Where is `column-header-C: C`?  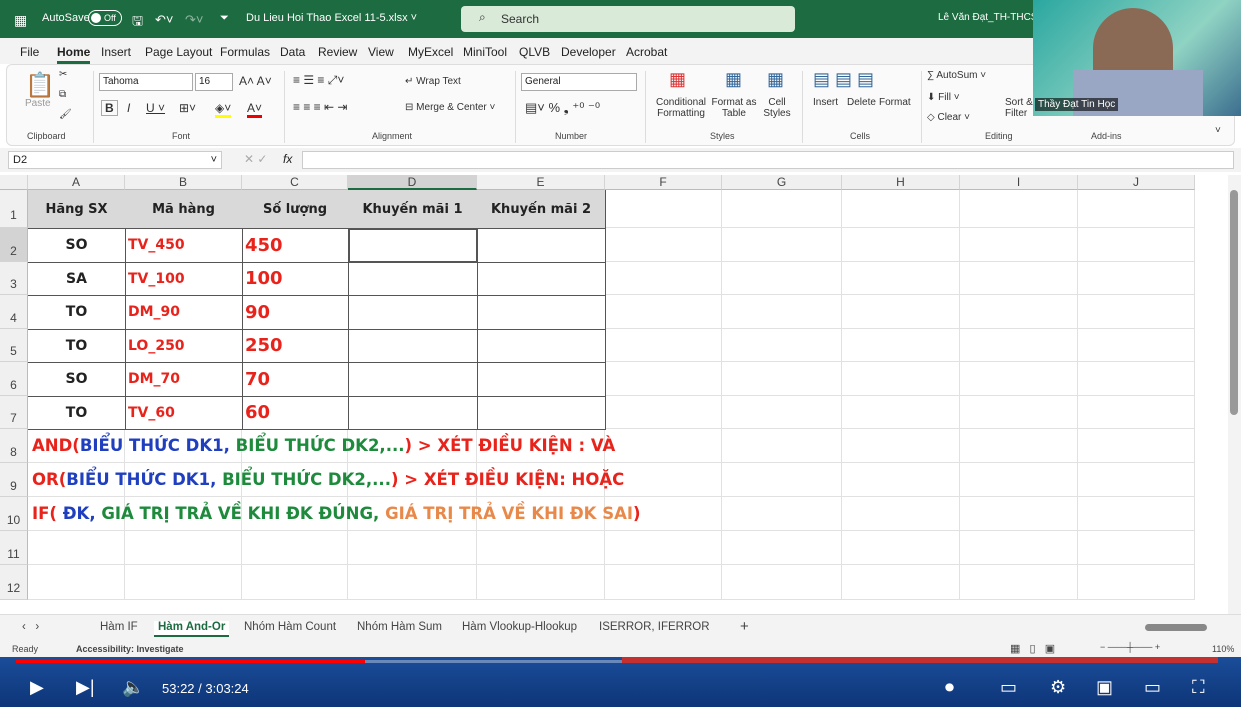
column-header-C: C is located at coordinates (295, 182).